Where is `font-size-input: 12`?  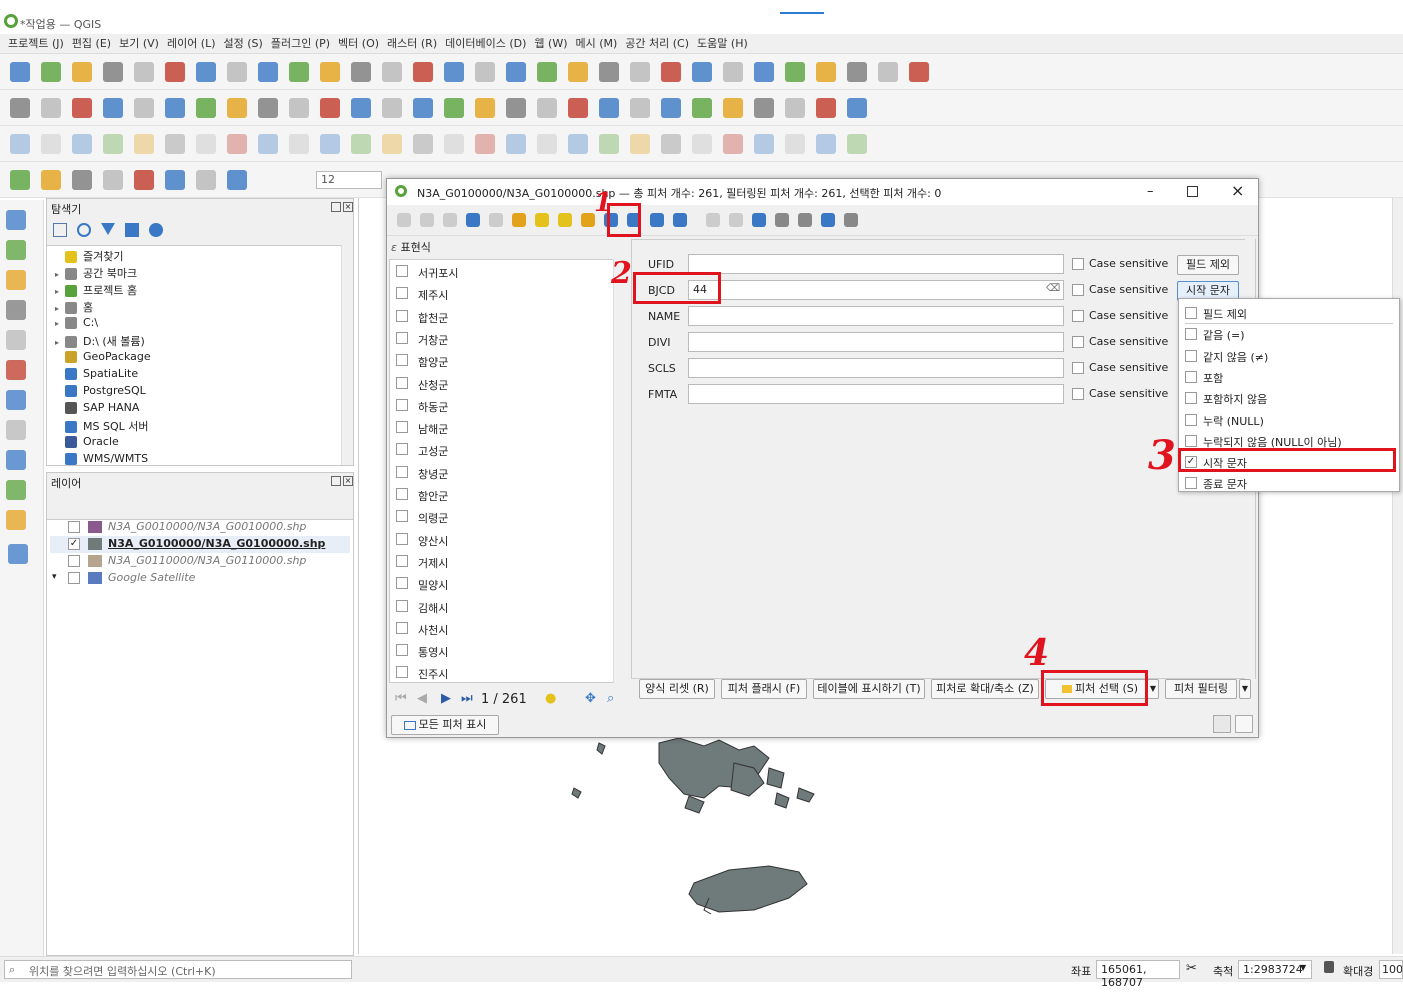
font-size-input: 12 is located at coordinates (349, 180).